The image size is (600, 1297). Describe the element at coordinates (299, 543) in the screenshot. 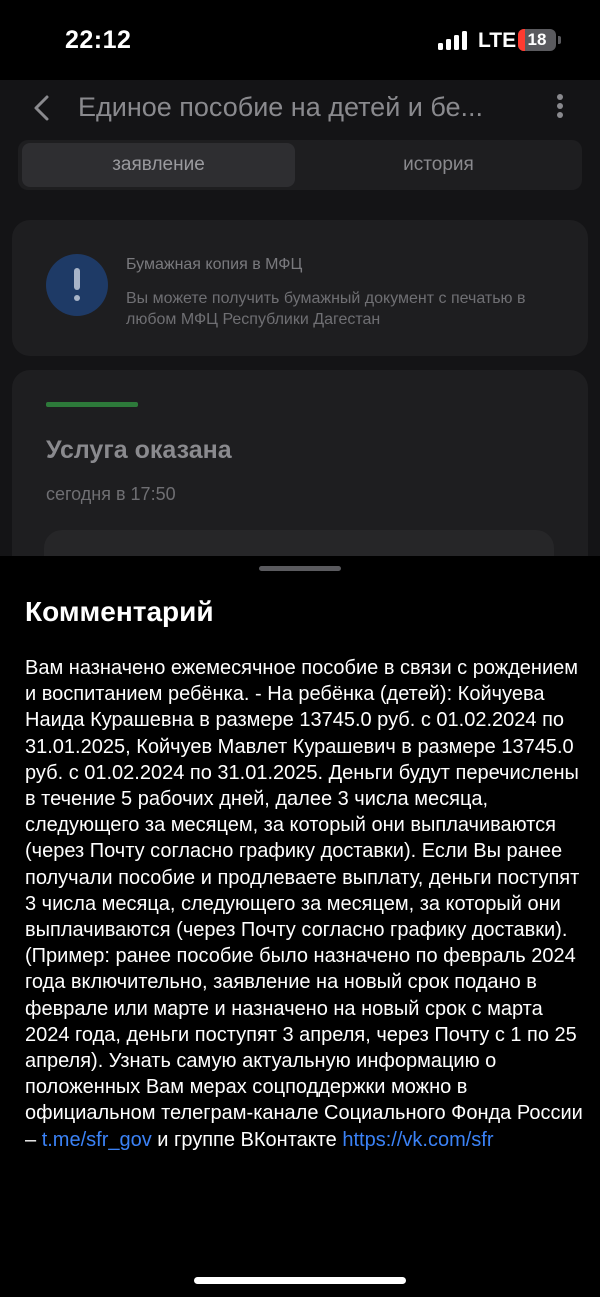

I see `status-detail-card` at that location.